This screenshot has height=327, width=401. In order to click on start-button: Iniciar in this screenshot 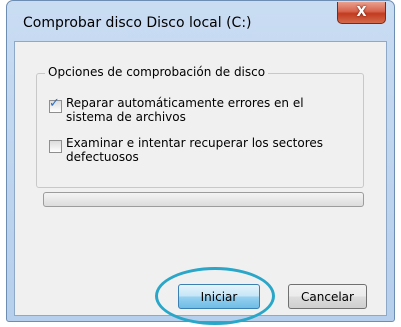, I will do `click(219, 296)`.